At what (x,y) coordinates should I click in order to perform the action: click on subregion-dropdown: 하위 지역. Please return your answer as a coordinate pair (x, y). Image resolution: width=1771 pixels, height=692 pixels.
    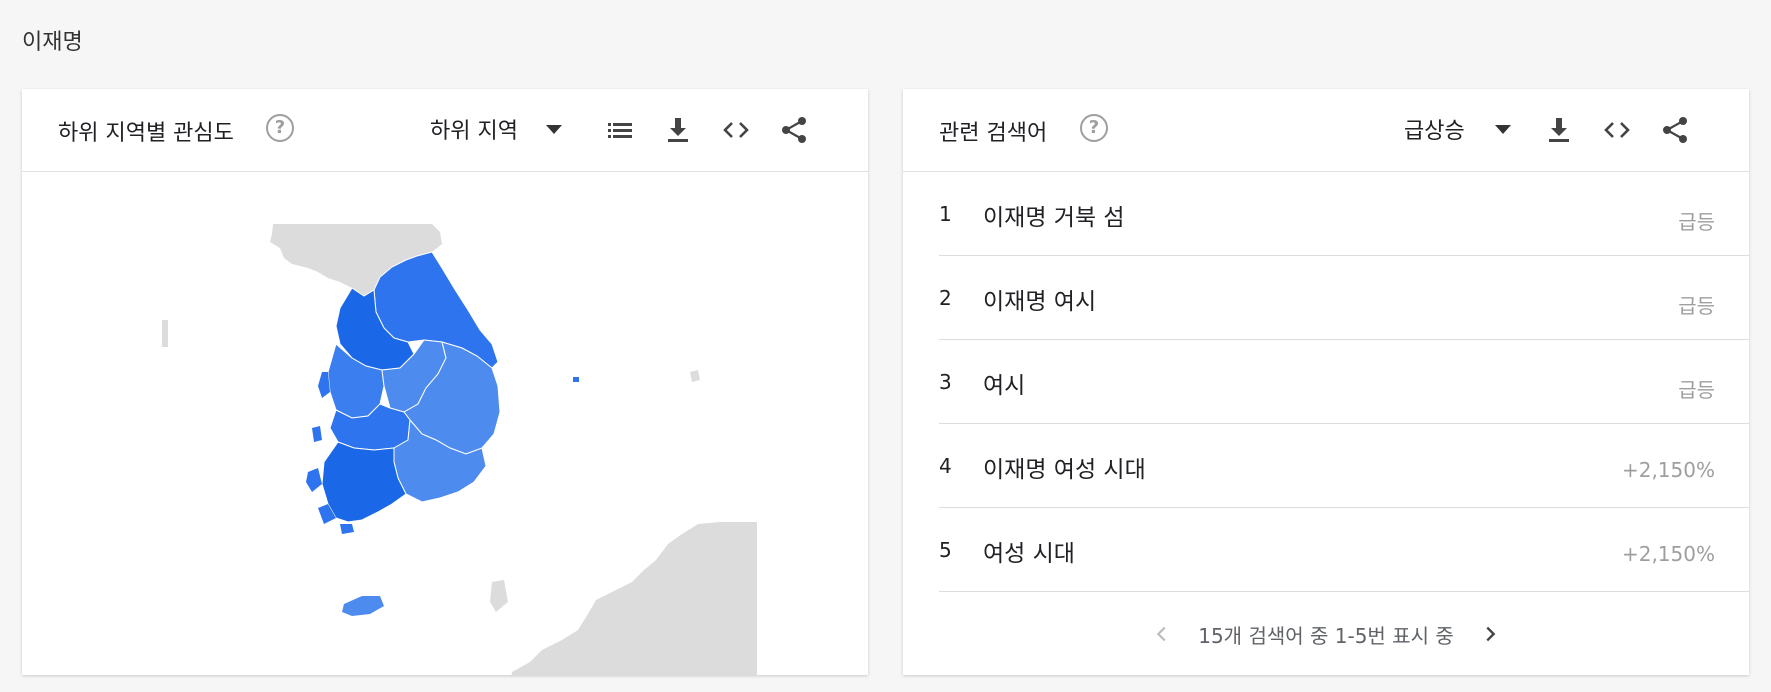
    Looking at the image, I should click on (496, 129).